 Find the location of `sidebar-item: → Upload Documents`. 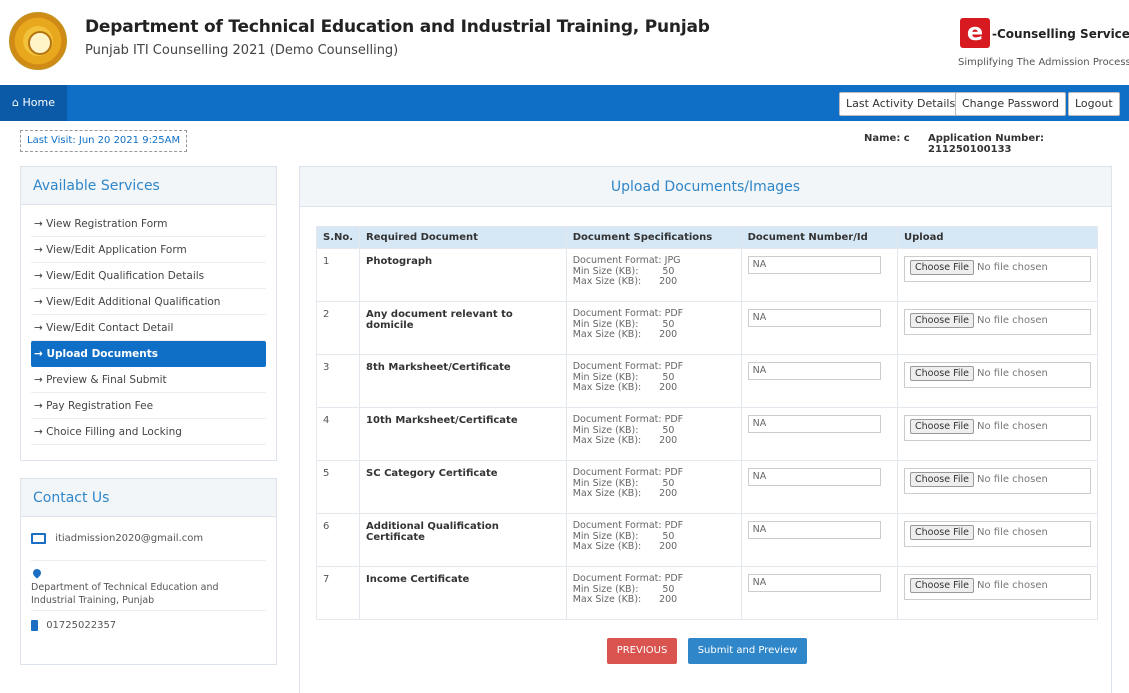

sidebar-item: → Upload Documents is located at coordinates (148, 354).